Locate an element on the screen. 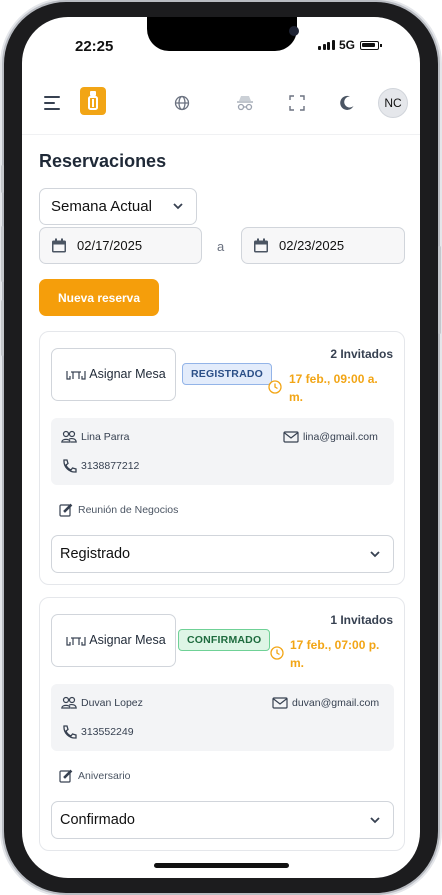 The height and width of the screenshot is (895, 442). page-title: Reservaciones is located at coordinates (103, 161).